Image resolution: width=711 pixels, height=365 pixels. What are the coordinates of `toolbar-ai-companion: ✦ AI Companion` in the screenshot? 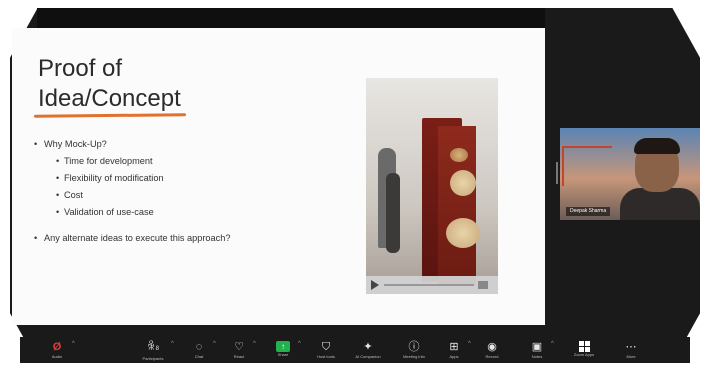 It's located at (368, 353).